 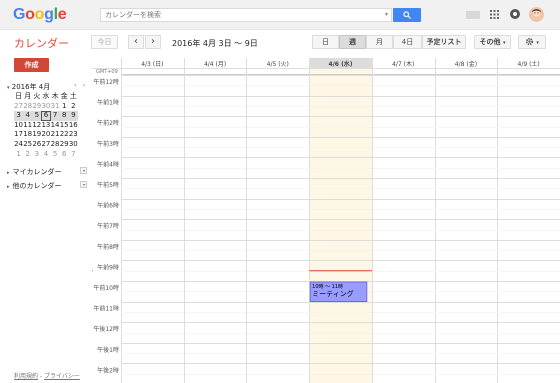 What do you see at coordinates (36, 135) in the screenshot?
I see `mini-day: 19` at bounding box center [36, 135].